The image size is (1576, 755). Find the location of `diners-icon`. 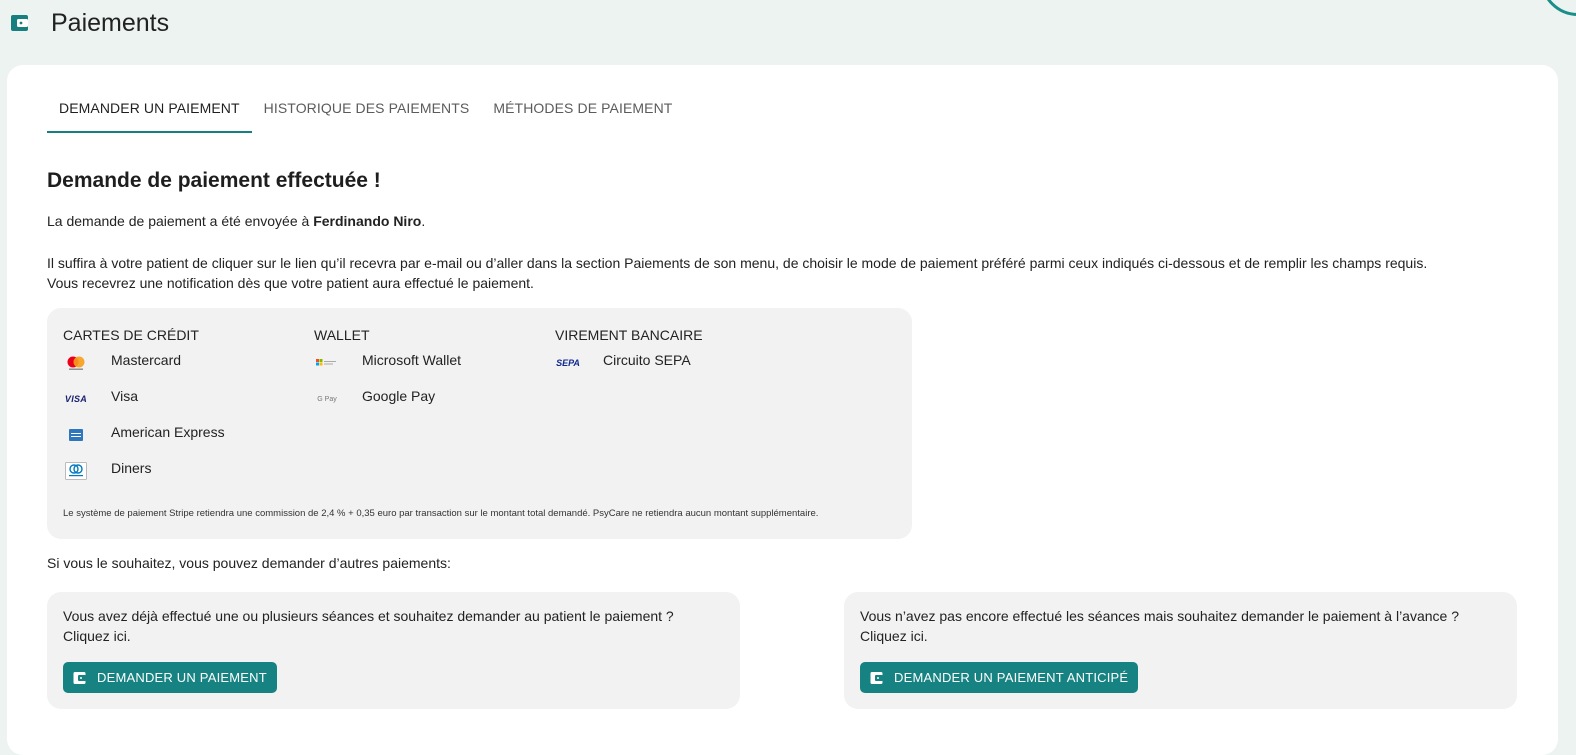

diners-icon is located at coordinates (76, 471).